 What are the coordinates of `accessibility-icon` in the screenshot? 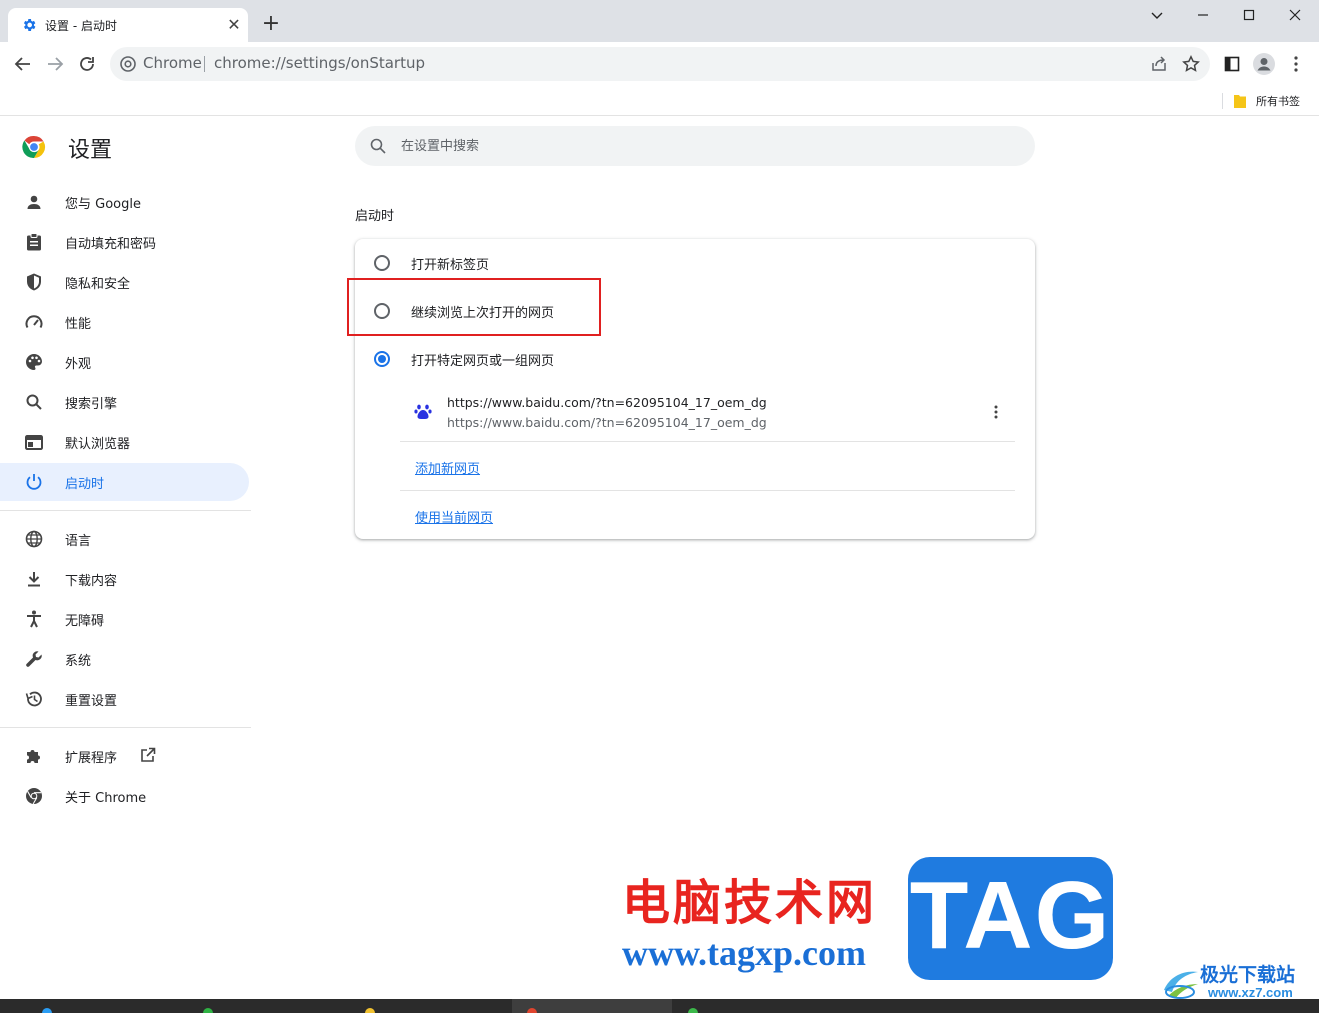 It's located at (34, 619).